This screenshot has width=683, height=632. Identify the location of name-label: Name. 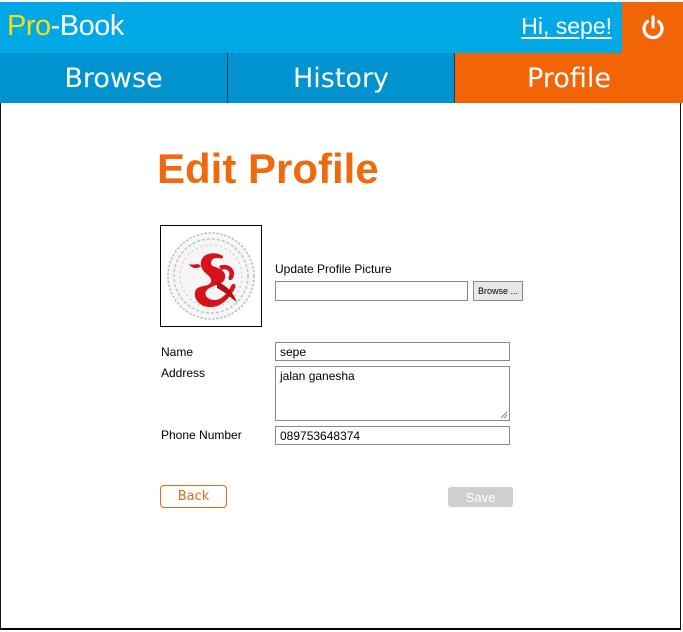
(177, 352).